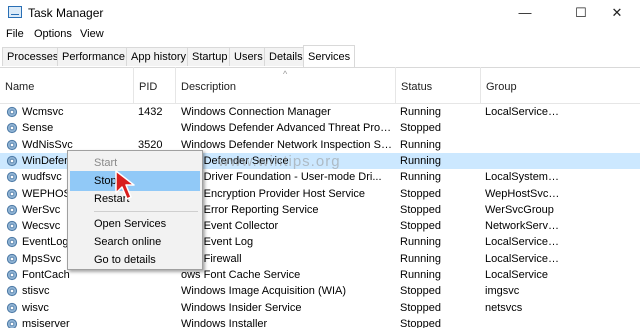  What do you see at coordinates (320, 13) in the screenshot?
I see `title-bar: Task Manager — ☐ ✕` at bounding box center [320, 13].